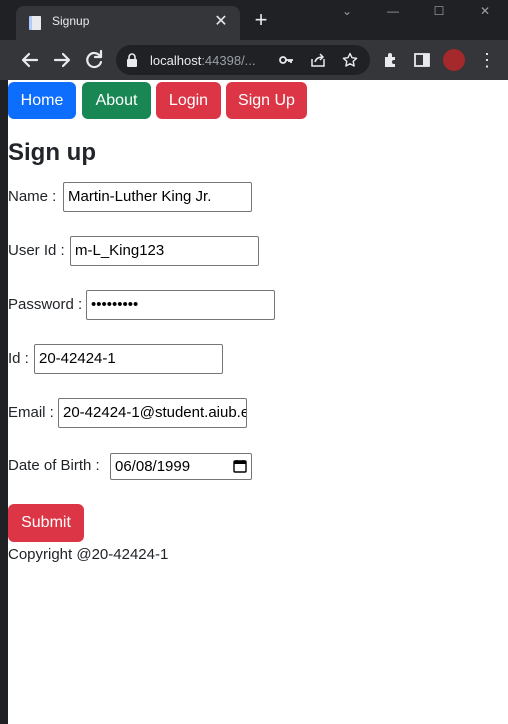 The image size is (508, 724). What do you see at coordinates (88, 554) in the screenshot?
I see `copyright-text: Copyright @20-42424-1` at bounding box center [88, 554].